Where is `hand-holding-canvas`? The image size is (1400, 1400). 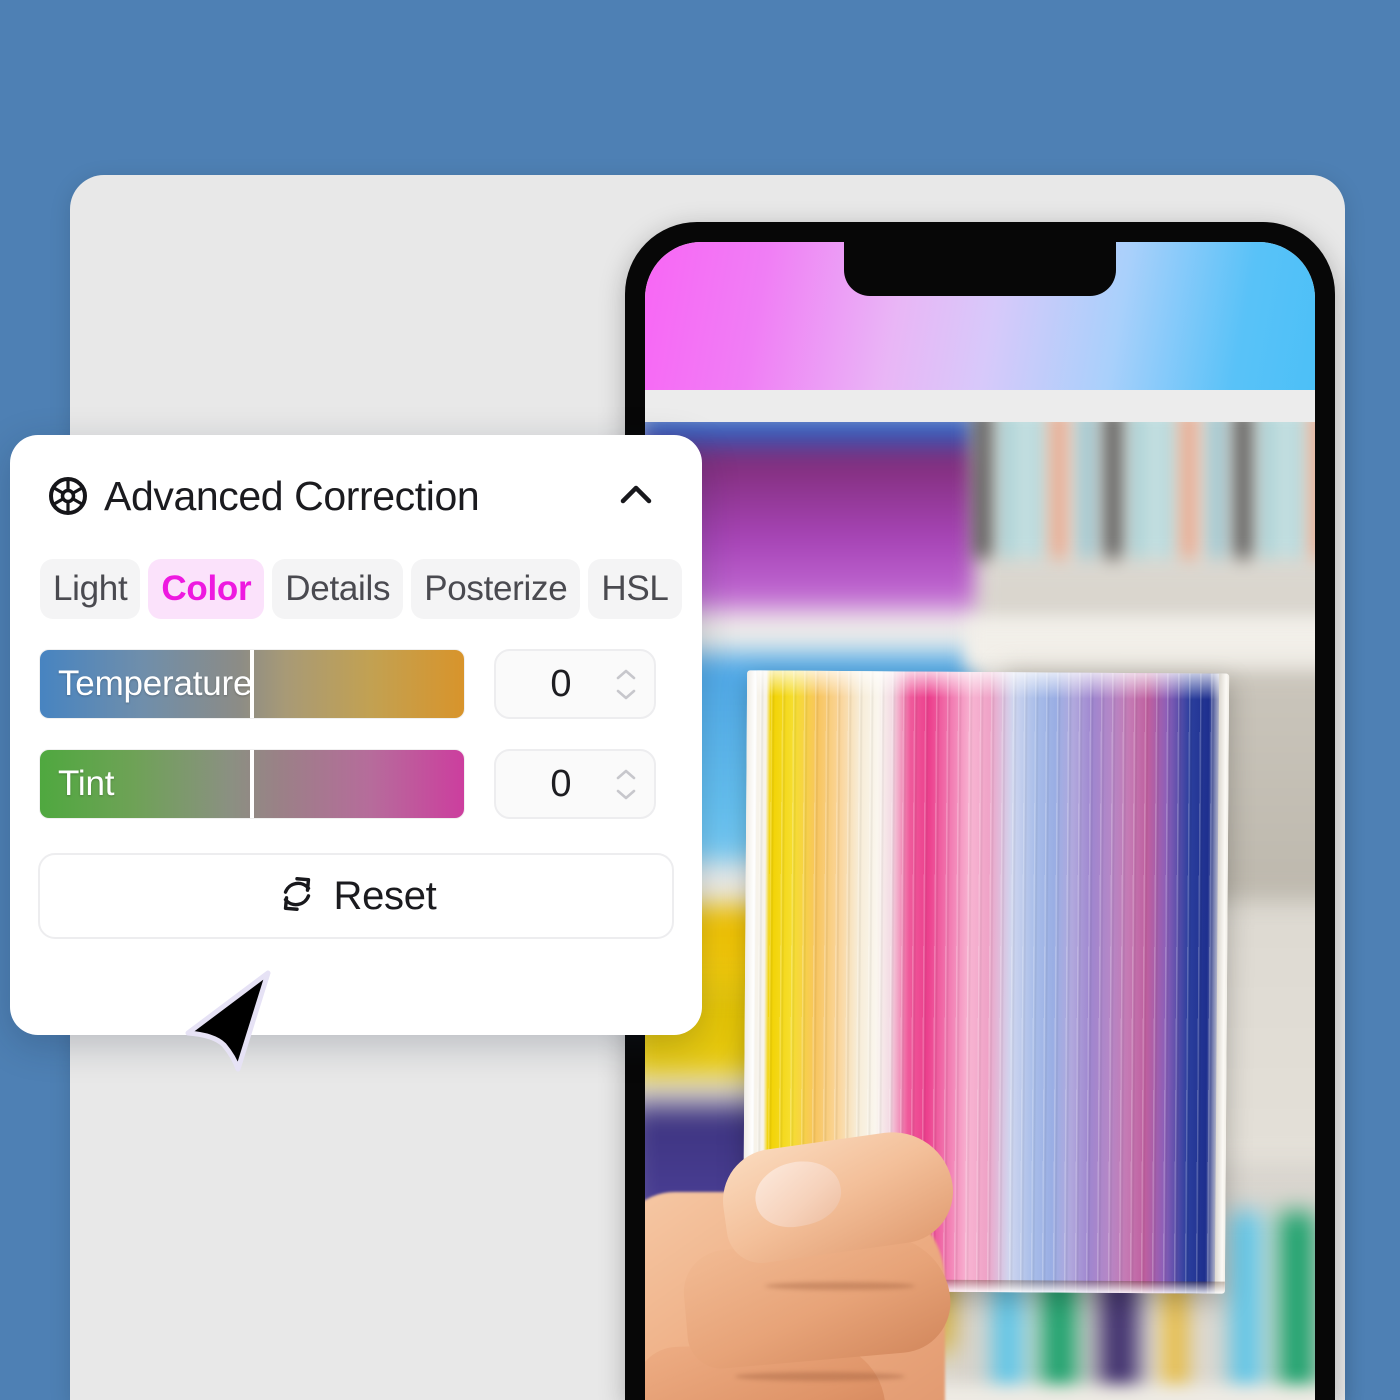 hand-holding-canvas is located at coordinates (830, 1261).